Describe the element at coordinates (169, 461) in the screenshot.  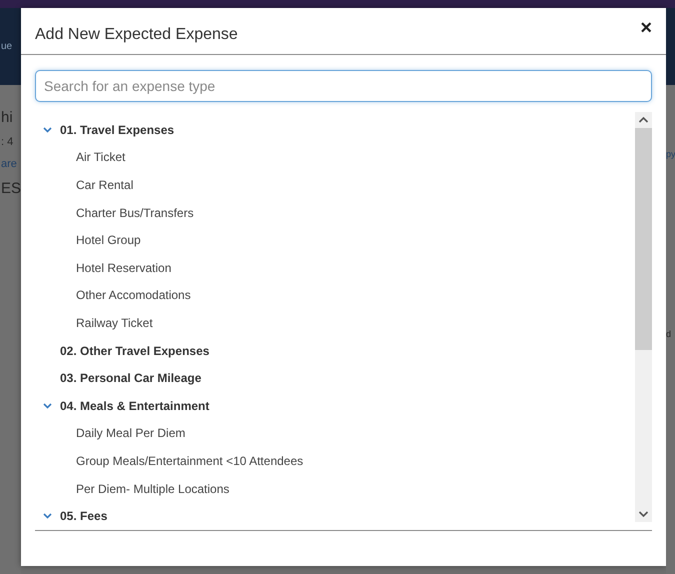
I see `expense-type-item: Group Meals/Entertainment <10 Attendees` at that location.